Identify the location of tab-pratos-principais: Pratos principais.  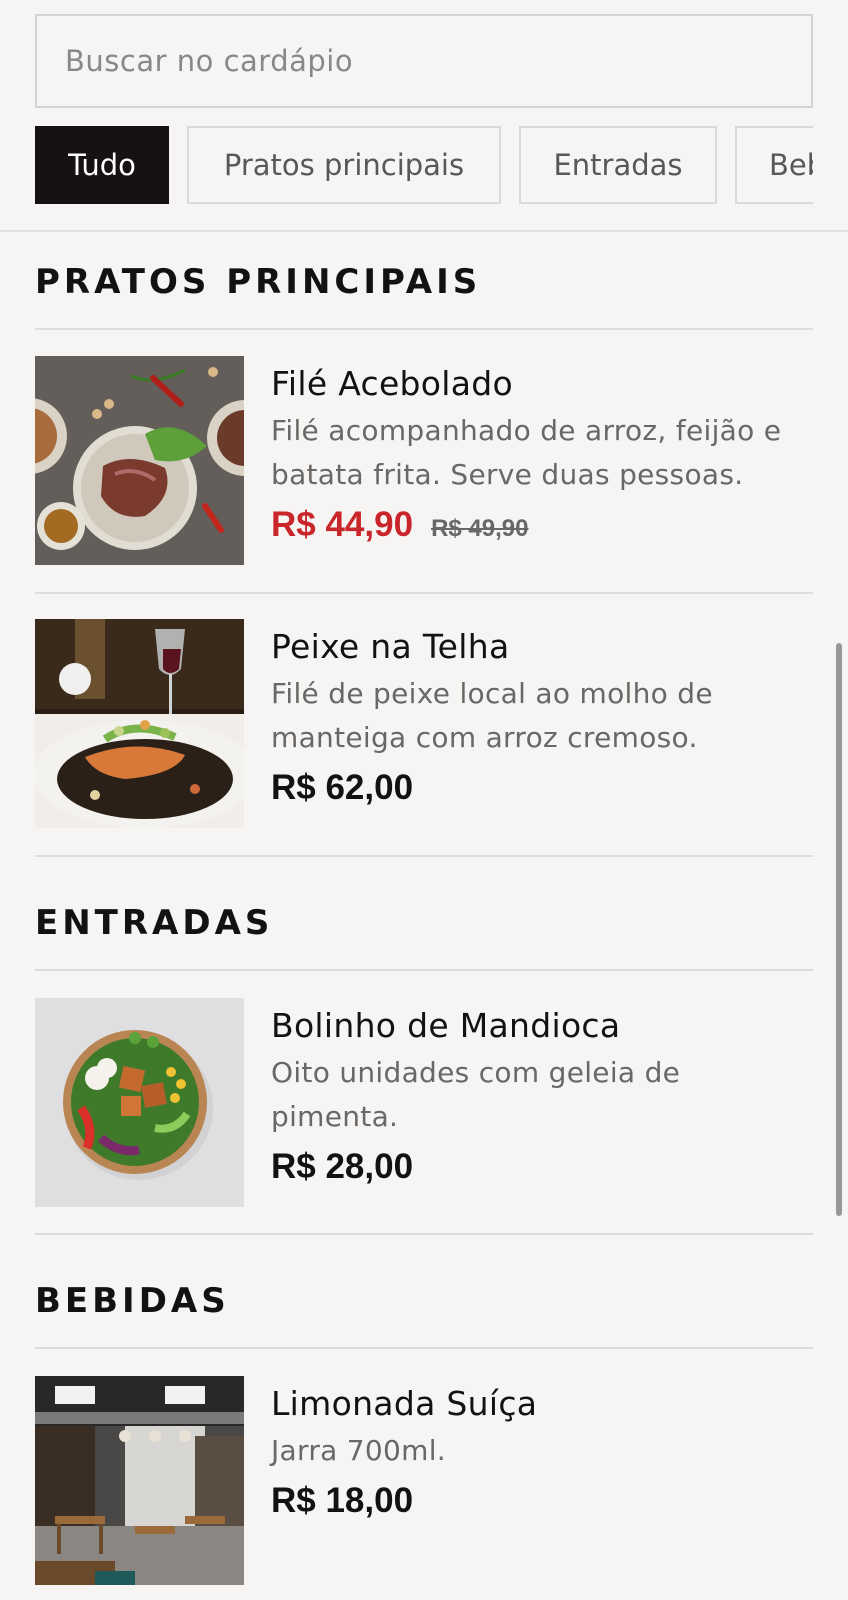
(344, 165).